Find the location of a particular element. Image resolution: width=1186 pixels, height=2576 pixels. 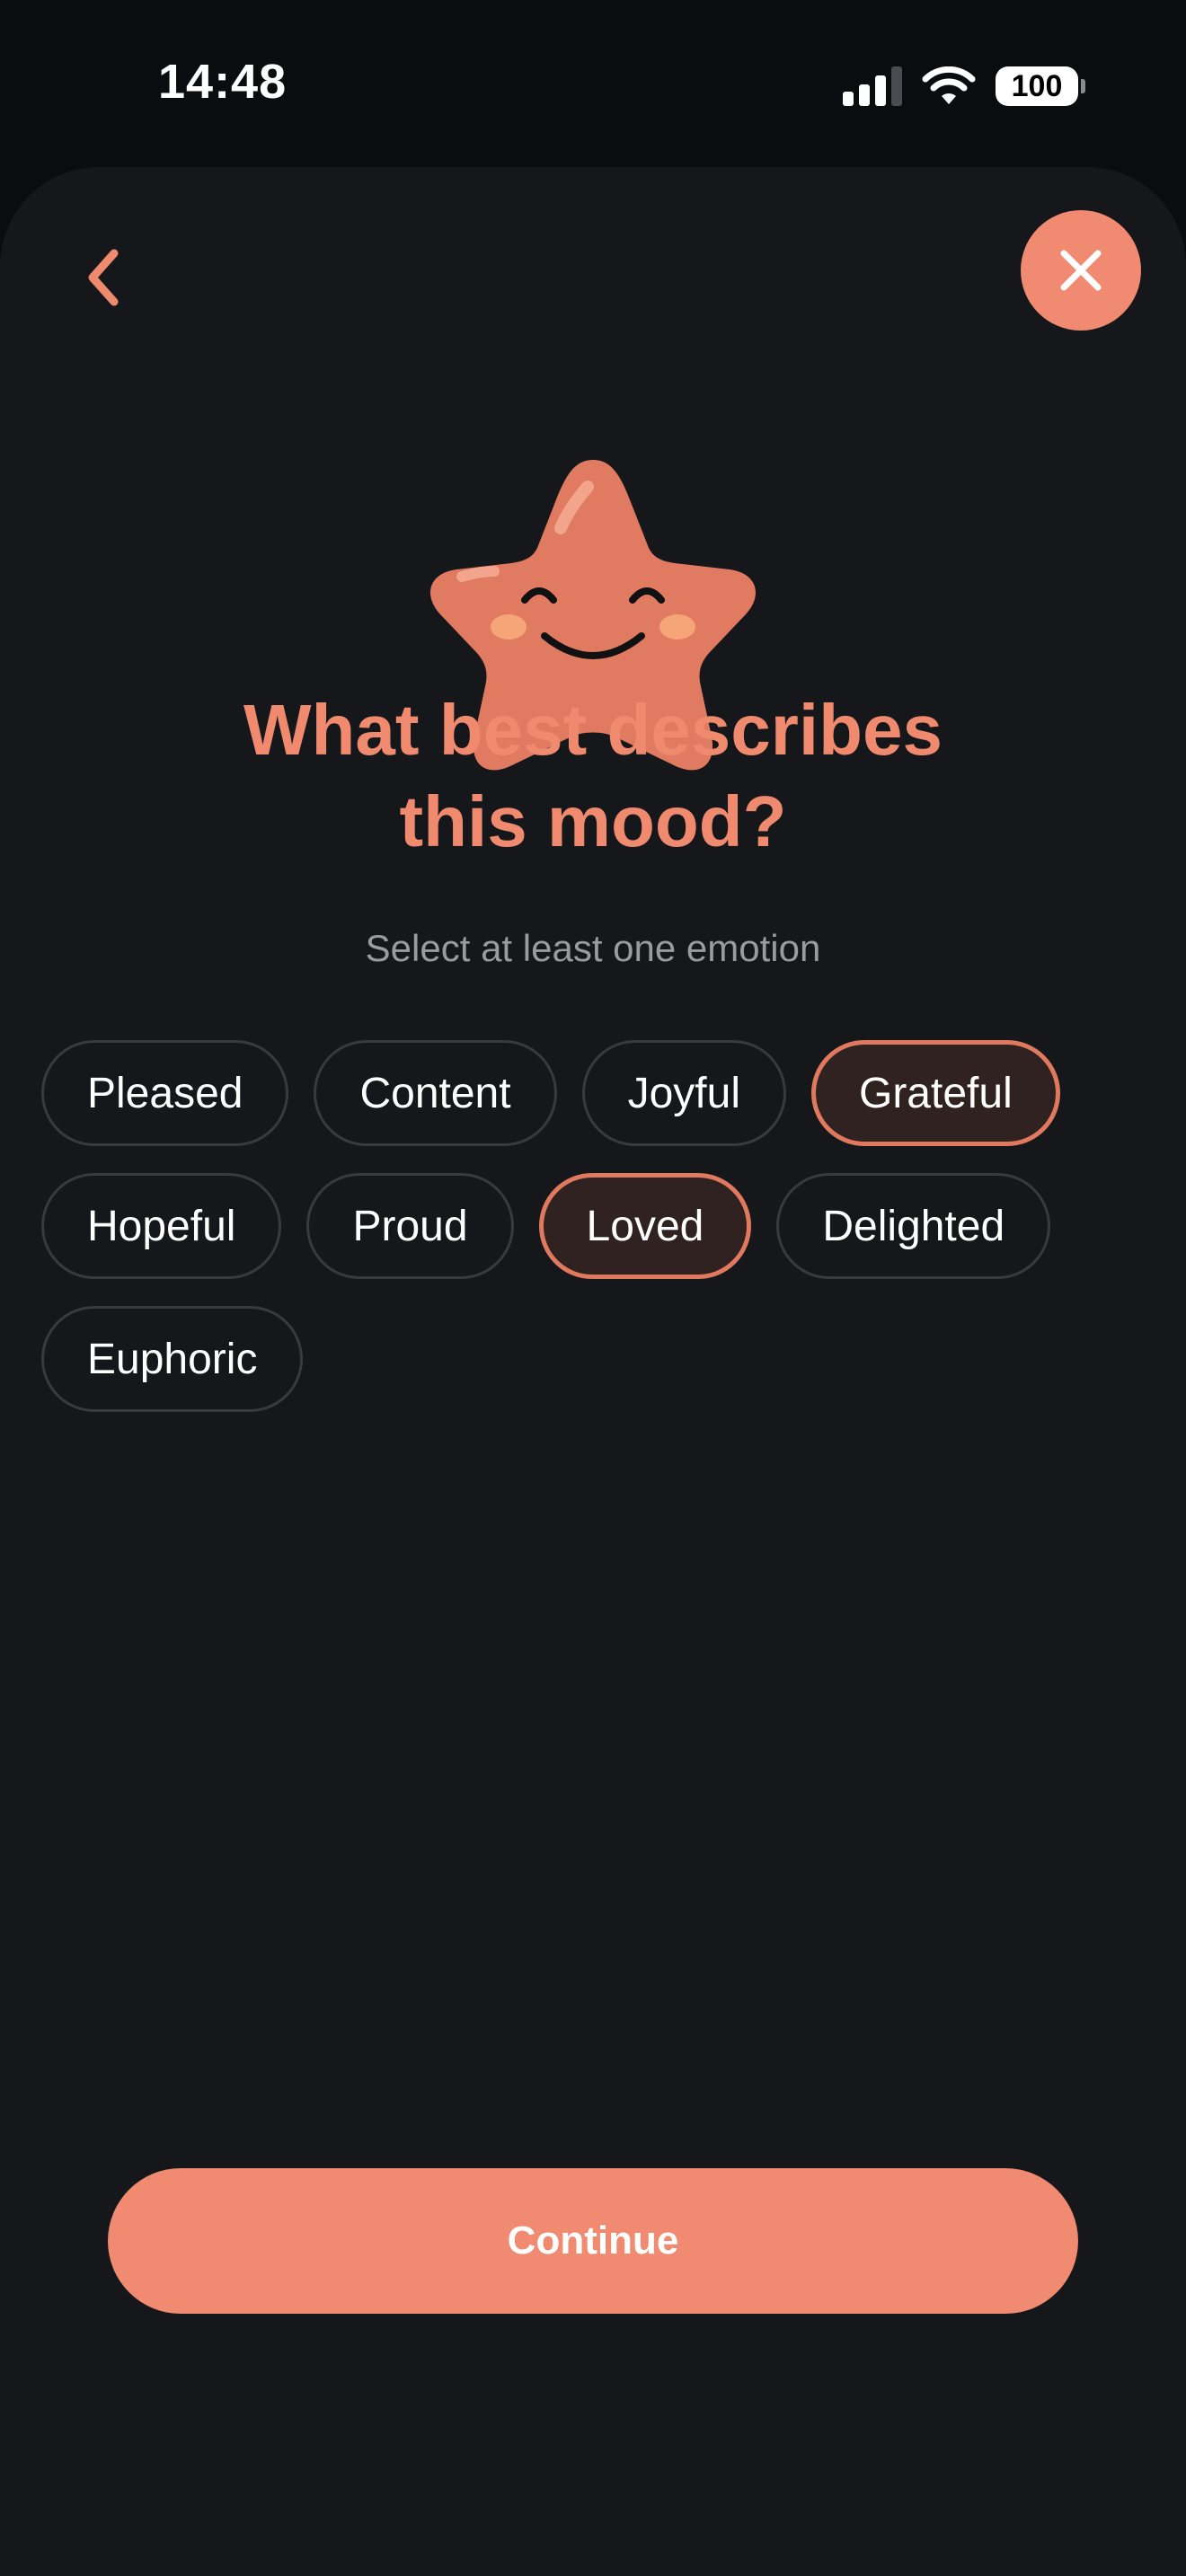

emotion-chip-joyful: Joyful is located at coordinates (683, 1093).